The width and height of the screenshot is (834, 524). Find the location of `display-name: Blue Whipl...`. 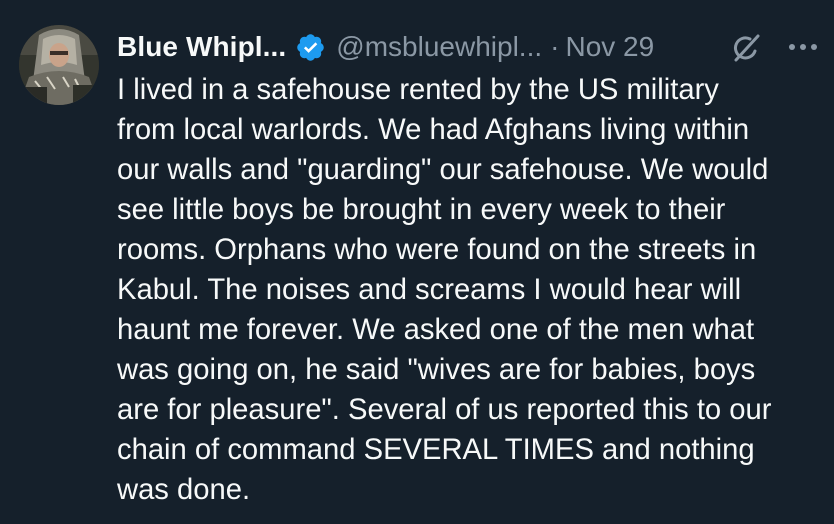

display-name: Blue Whipl... is located at coordinates (201, 47).